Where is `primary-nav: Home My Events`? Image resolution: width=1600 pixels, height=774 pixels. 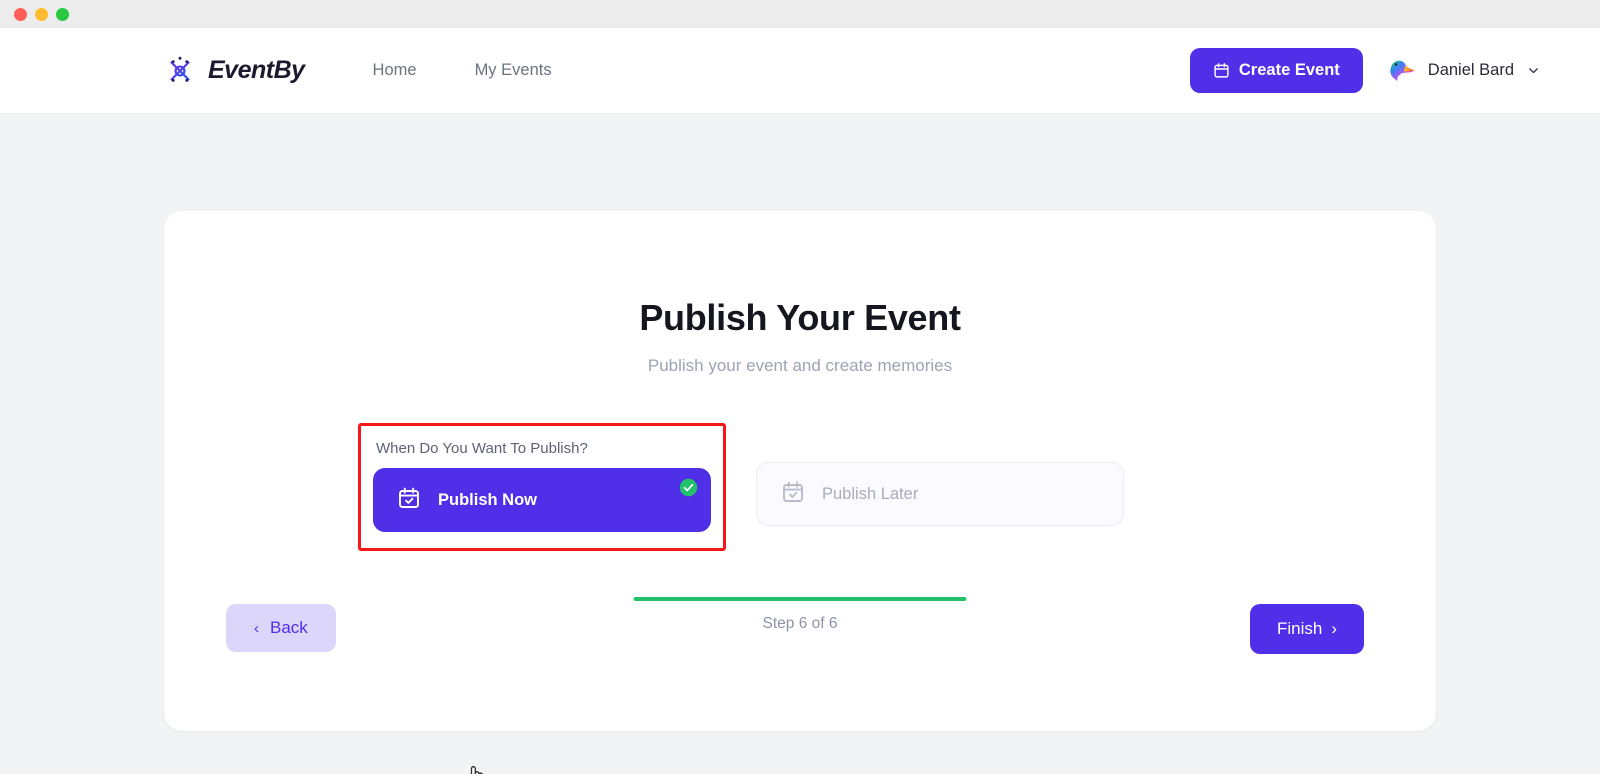
primary-nav: Home My Events is located at coordinates (462, 70).